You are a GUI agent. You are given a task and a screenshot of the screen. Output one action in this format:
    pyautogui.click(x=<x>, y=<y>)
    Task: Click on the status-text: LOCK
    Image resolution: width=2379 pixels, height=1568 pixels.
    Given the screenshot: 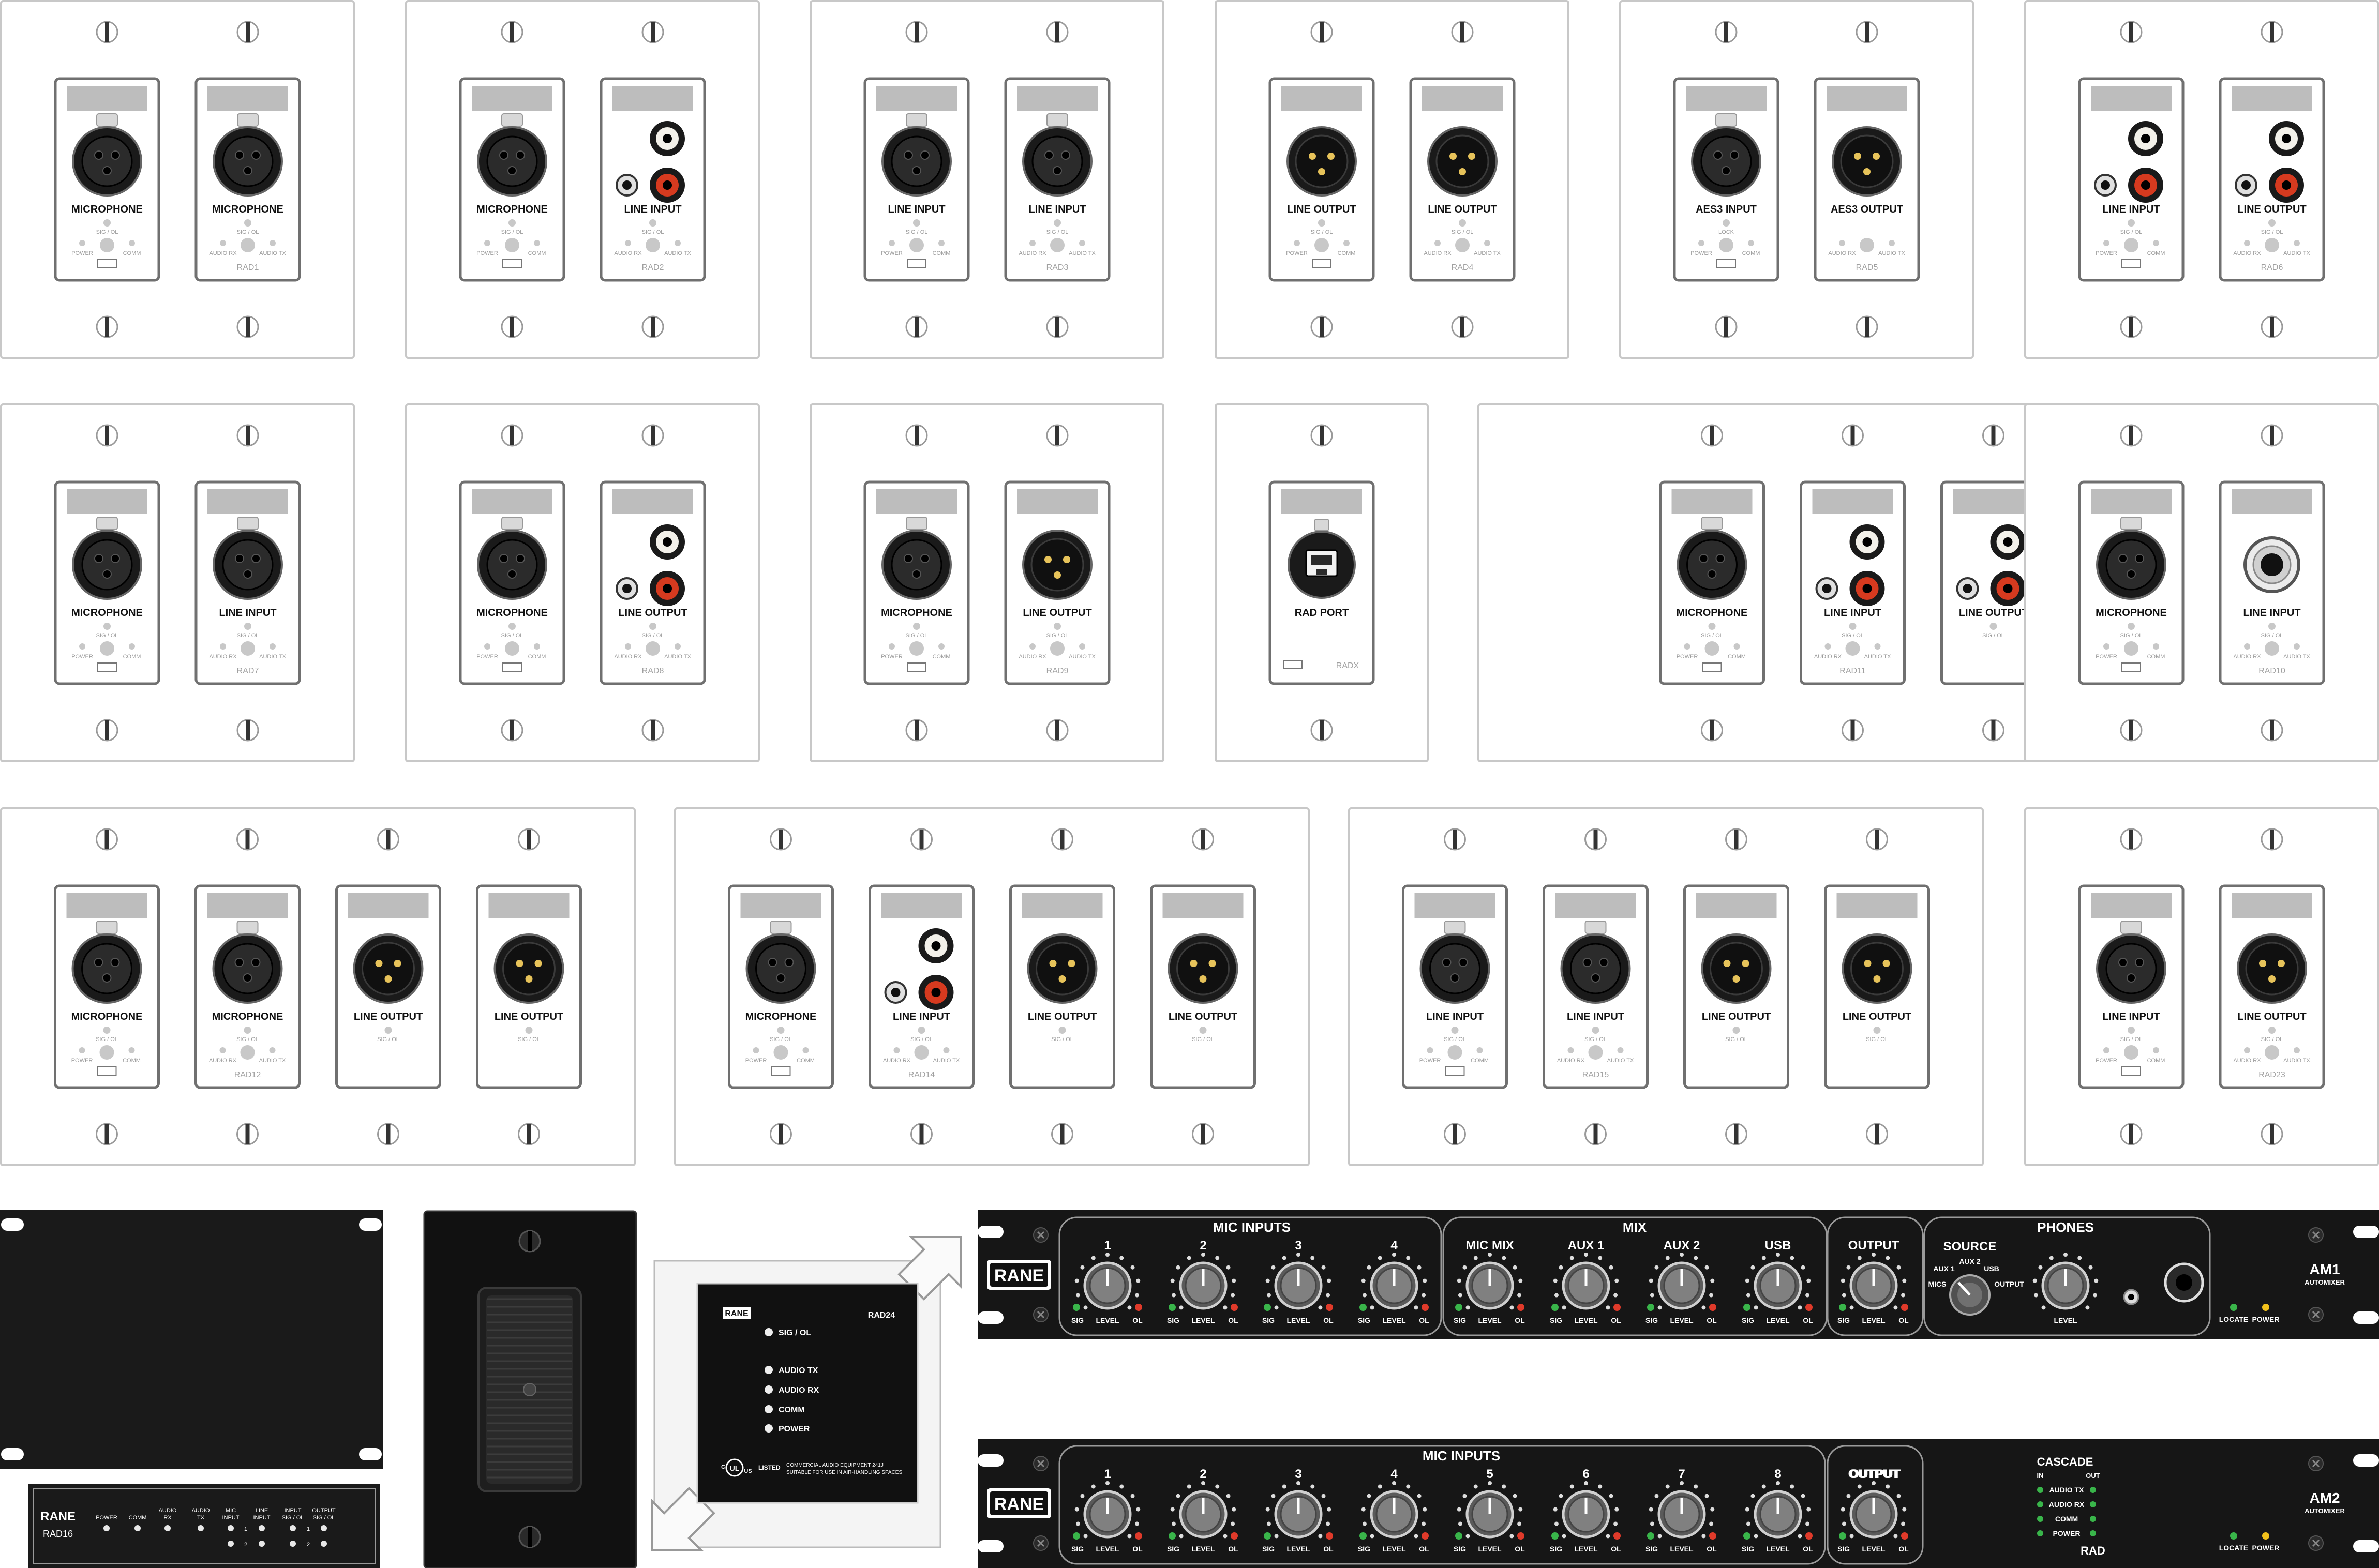 What is the action you would take?
    pyautogui.click(x=1726, y=232)
    